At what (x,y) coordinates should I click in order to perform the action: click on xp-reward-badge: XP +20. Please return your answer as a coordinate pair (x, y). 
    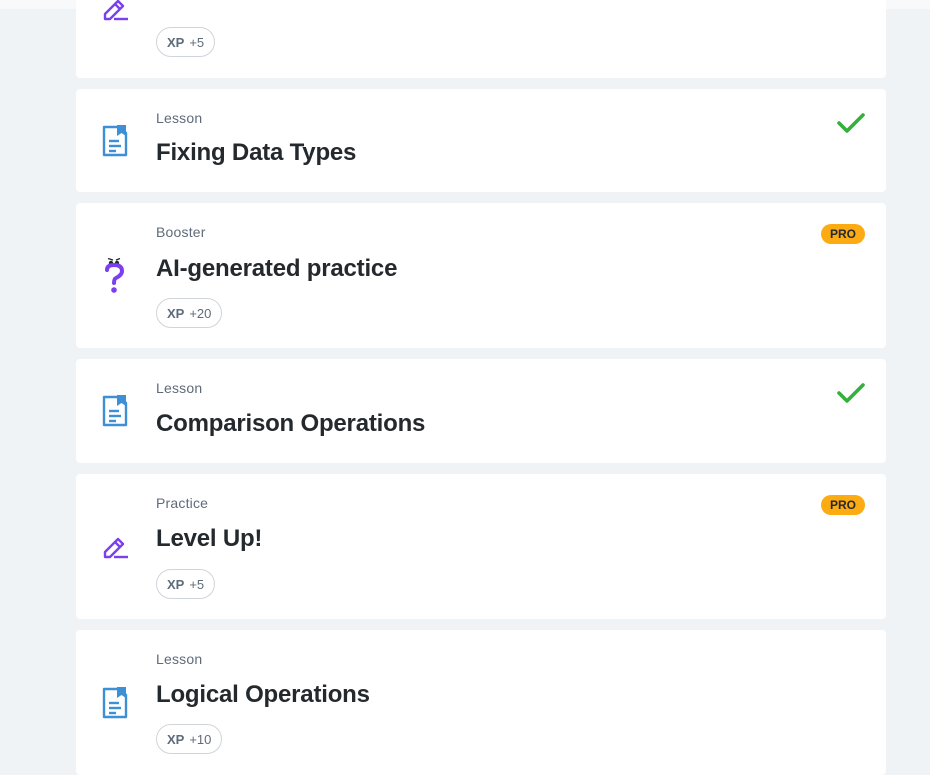
    Looking at the image, I should click on (189, 313).